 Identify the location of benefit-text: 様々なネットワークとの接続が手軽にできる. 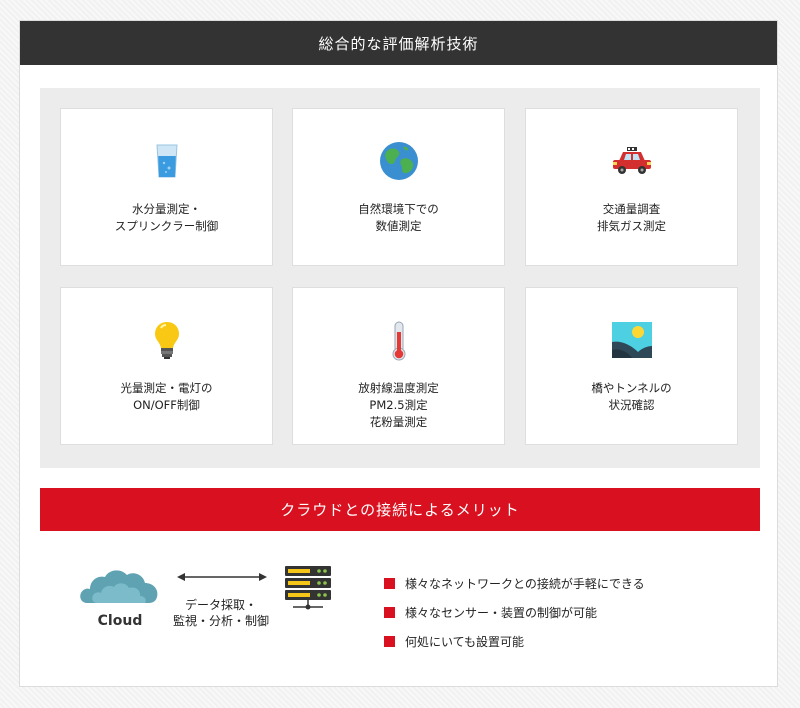
(525, 584).